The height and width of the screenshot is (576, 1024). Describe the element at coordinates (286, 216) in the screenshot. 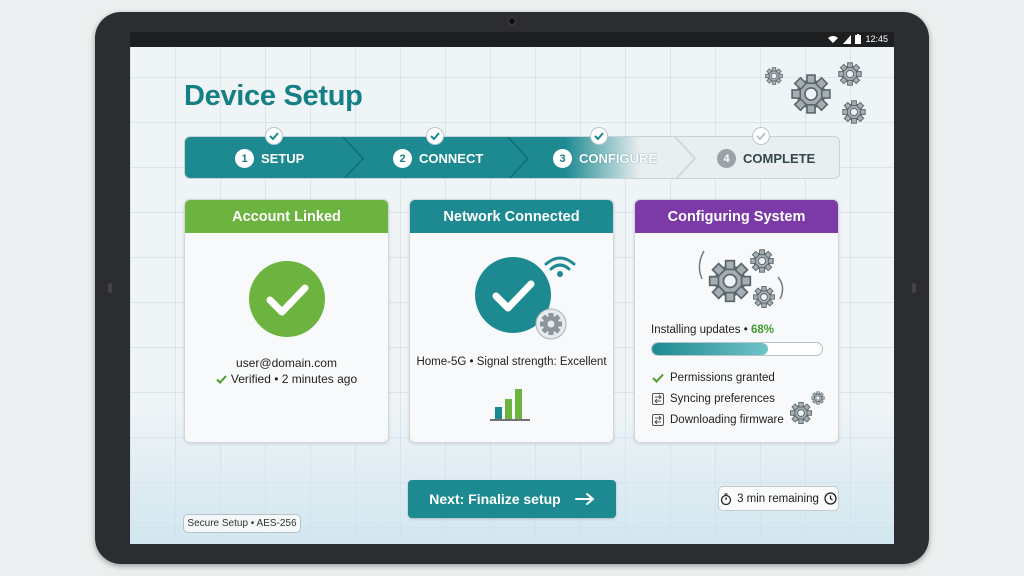

I see `card-title: Account Linked` at that location.